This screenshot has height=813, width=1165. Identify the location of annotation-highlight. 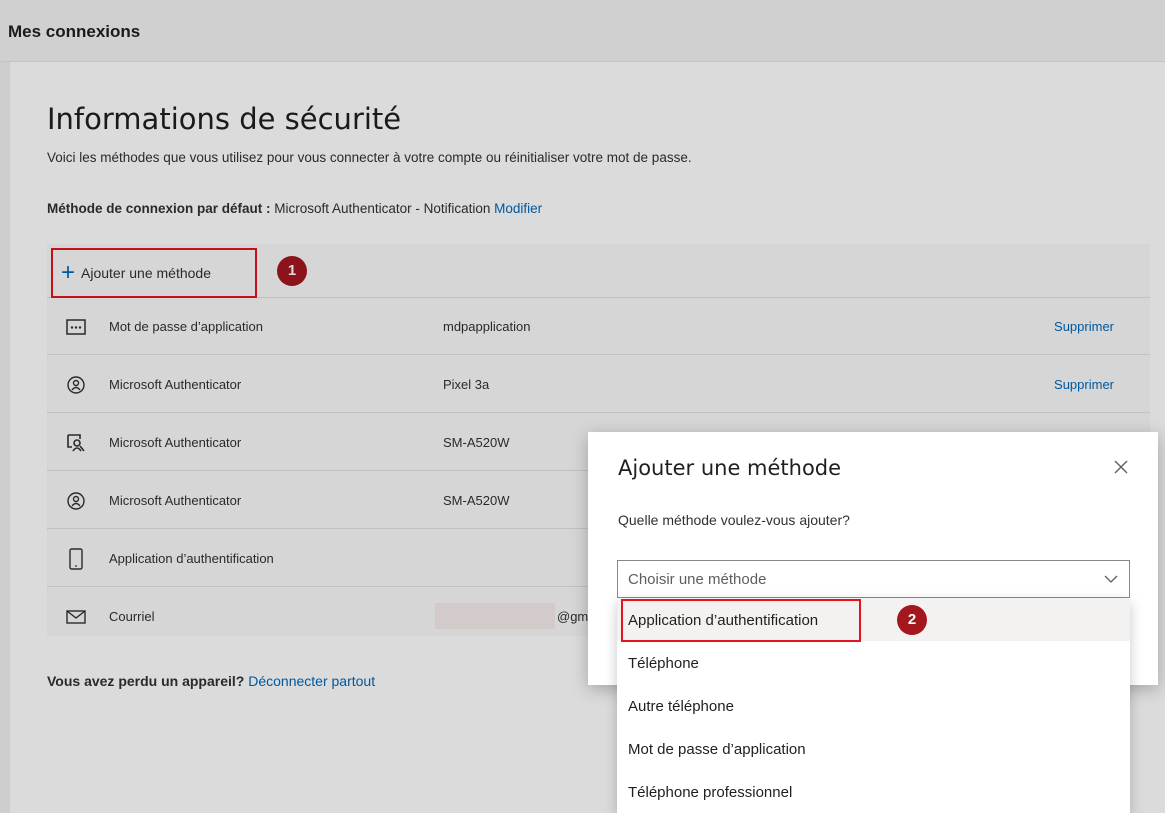
(741, 620).